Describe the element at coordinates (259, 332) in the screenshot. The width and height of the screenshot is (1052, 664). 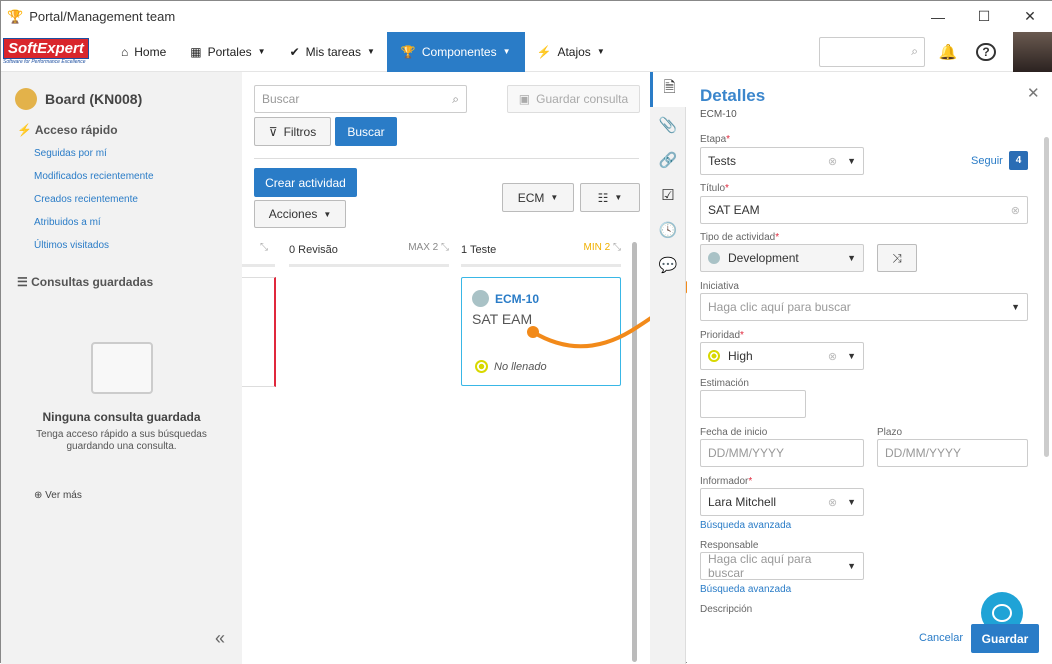
I see `previous-card` at that location.